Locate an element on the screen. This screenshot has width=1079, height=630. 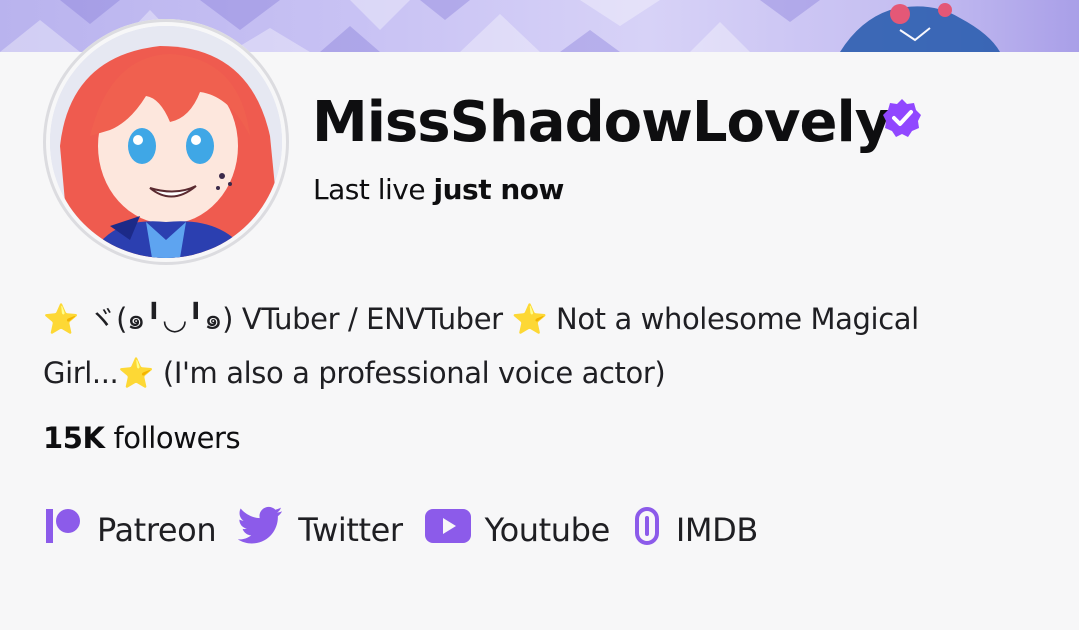
last-live-status: Last live just now is located at coordinates (438, 190).